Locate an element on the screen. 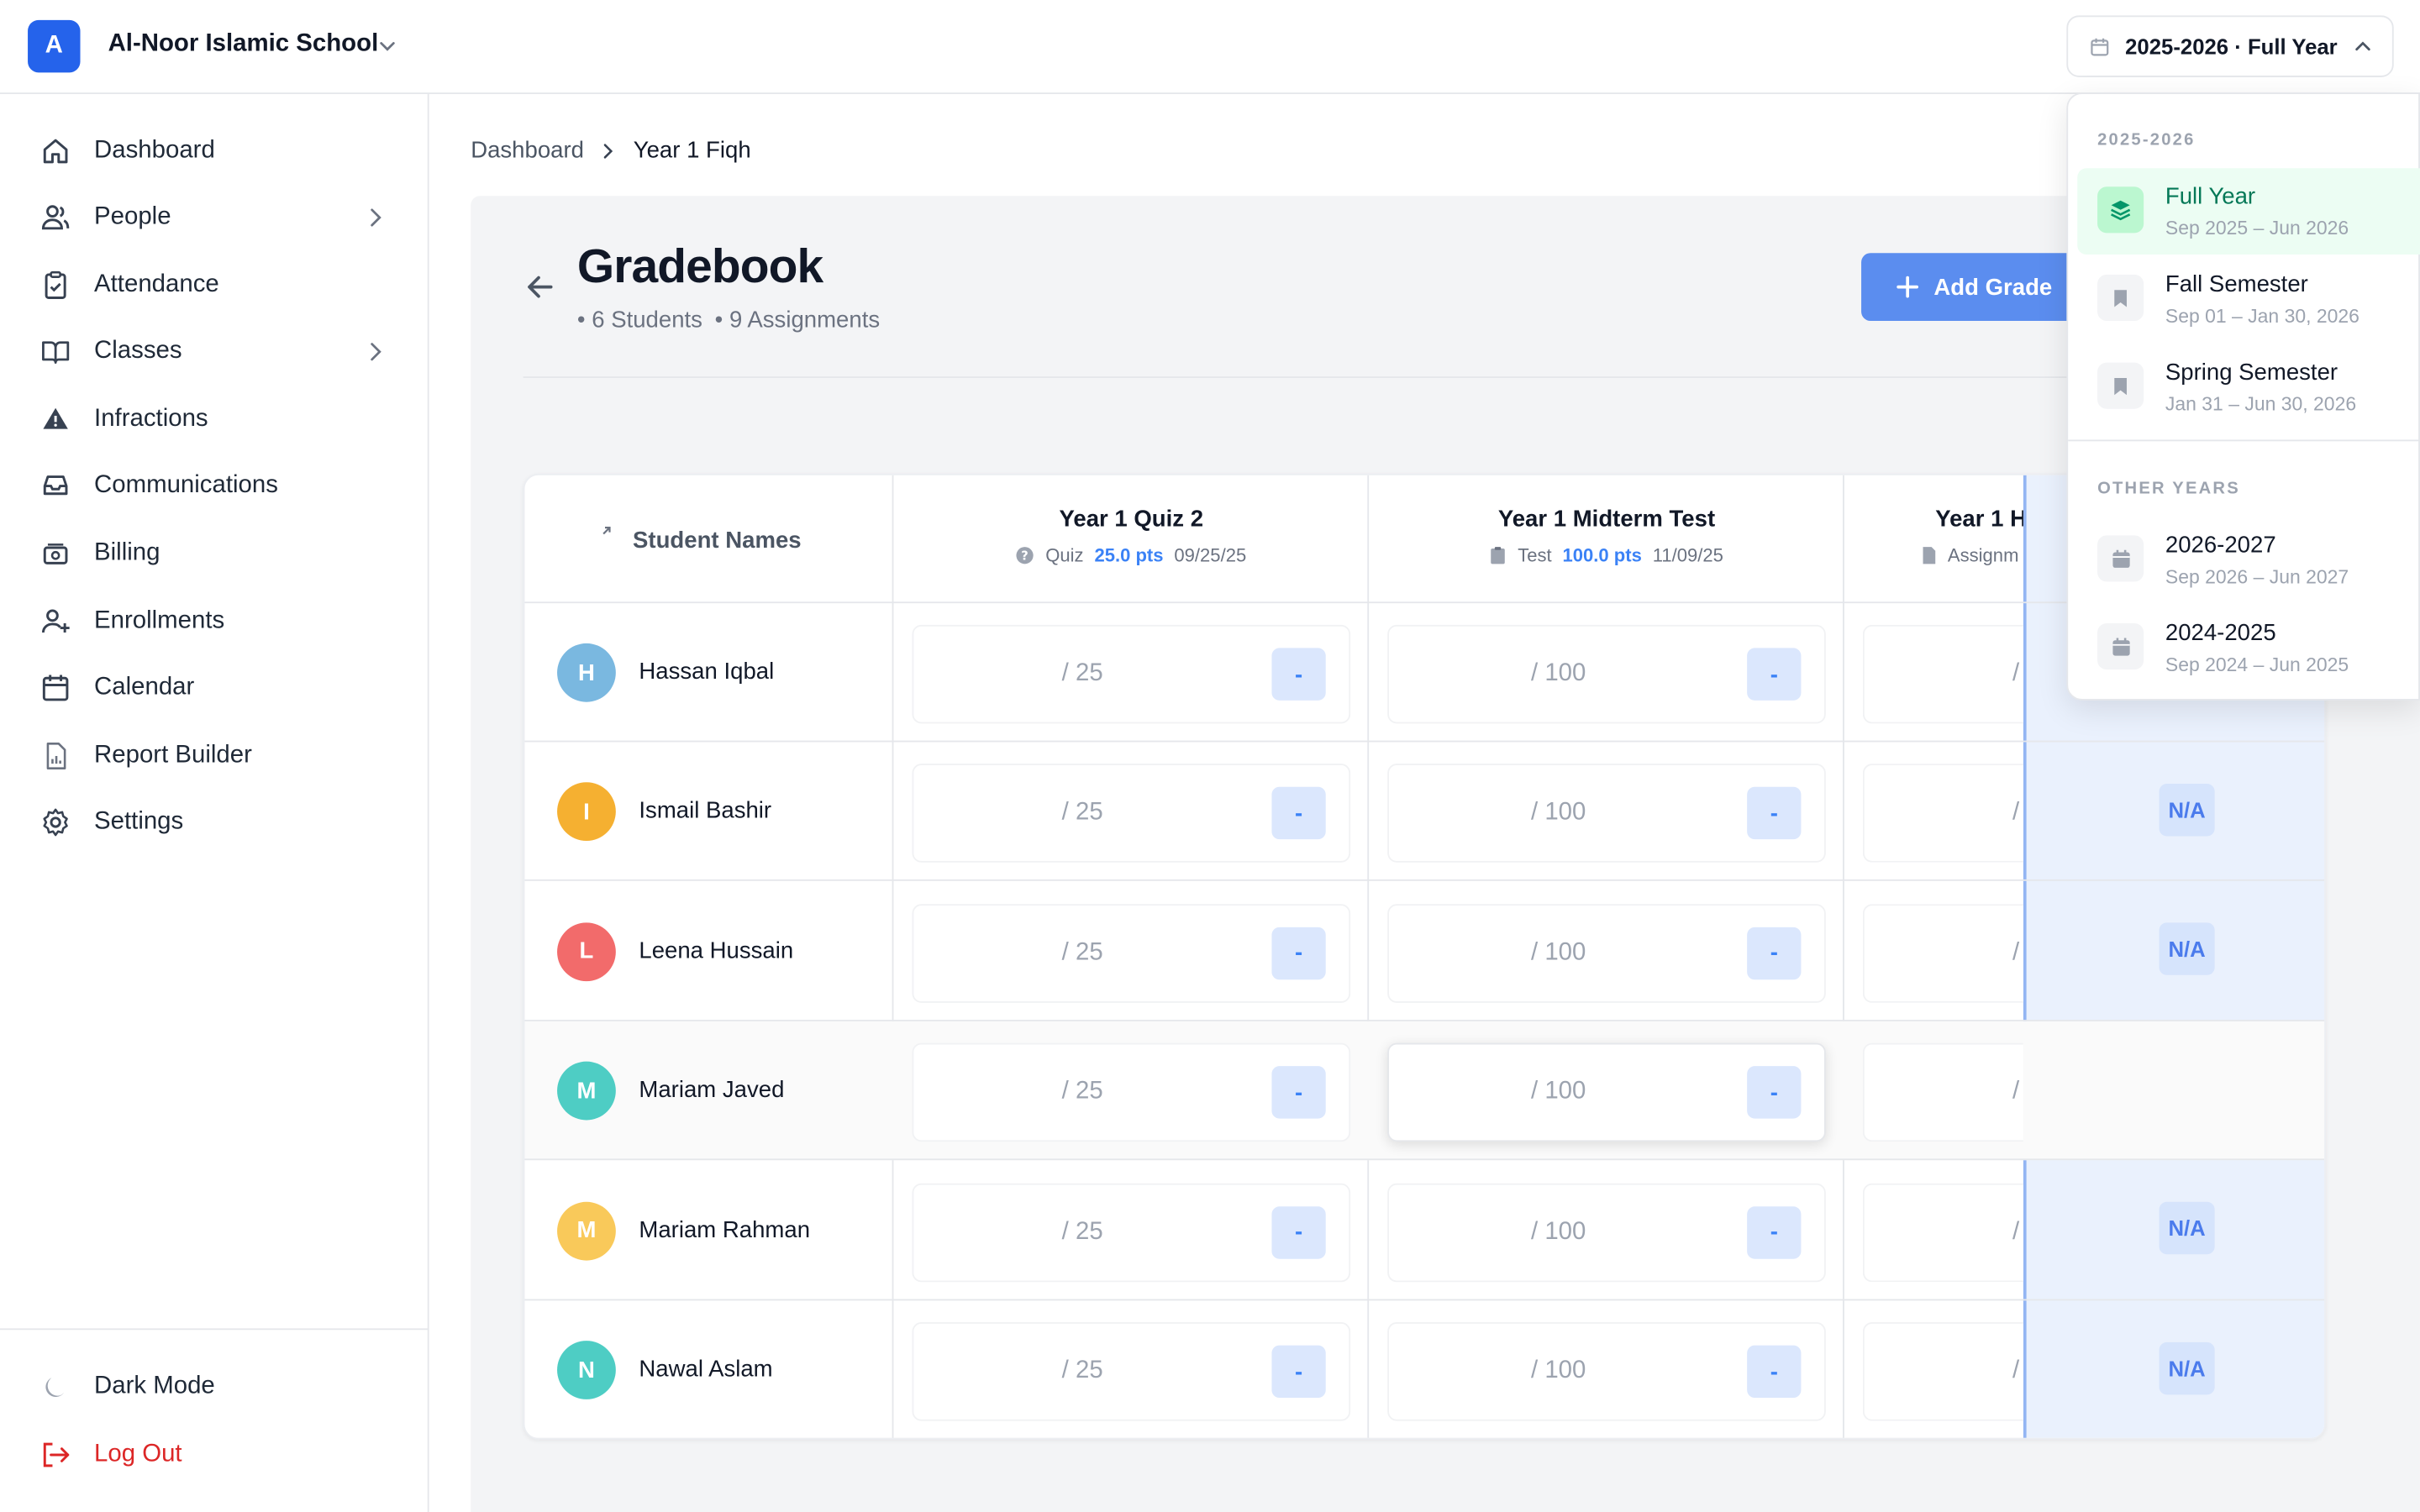 This screenshot has height=1512, width=2420. add-grade-button: Add Grade is located at coordinates (1977, 287).